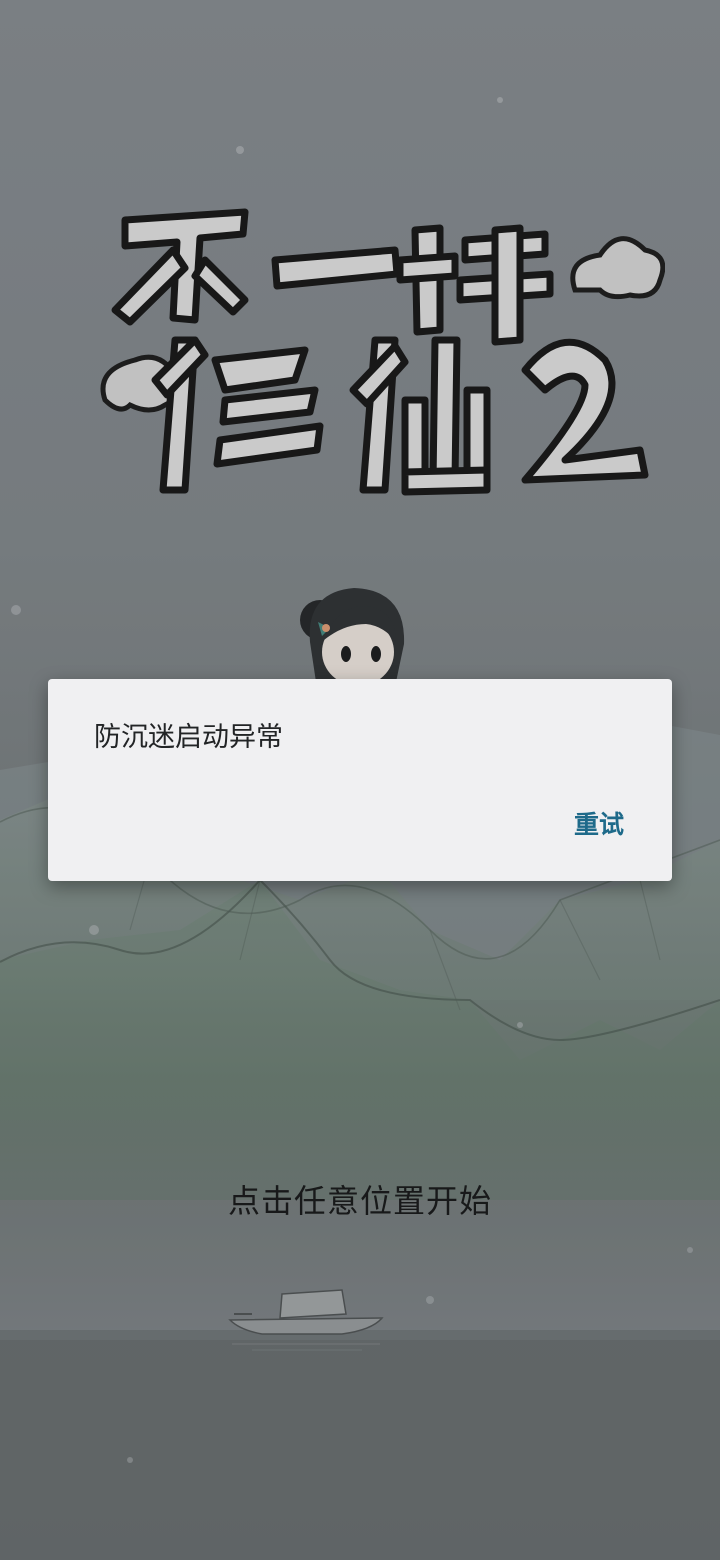 The image size is (720, 1560). What do you see at coordinates (599, 823) in the screenshot?
I see `retry-button: 重试` at bounding box center [599, 823].